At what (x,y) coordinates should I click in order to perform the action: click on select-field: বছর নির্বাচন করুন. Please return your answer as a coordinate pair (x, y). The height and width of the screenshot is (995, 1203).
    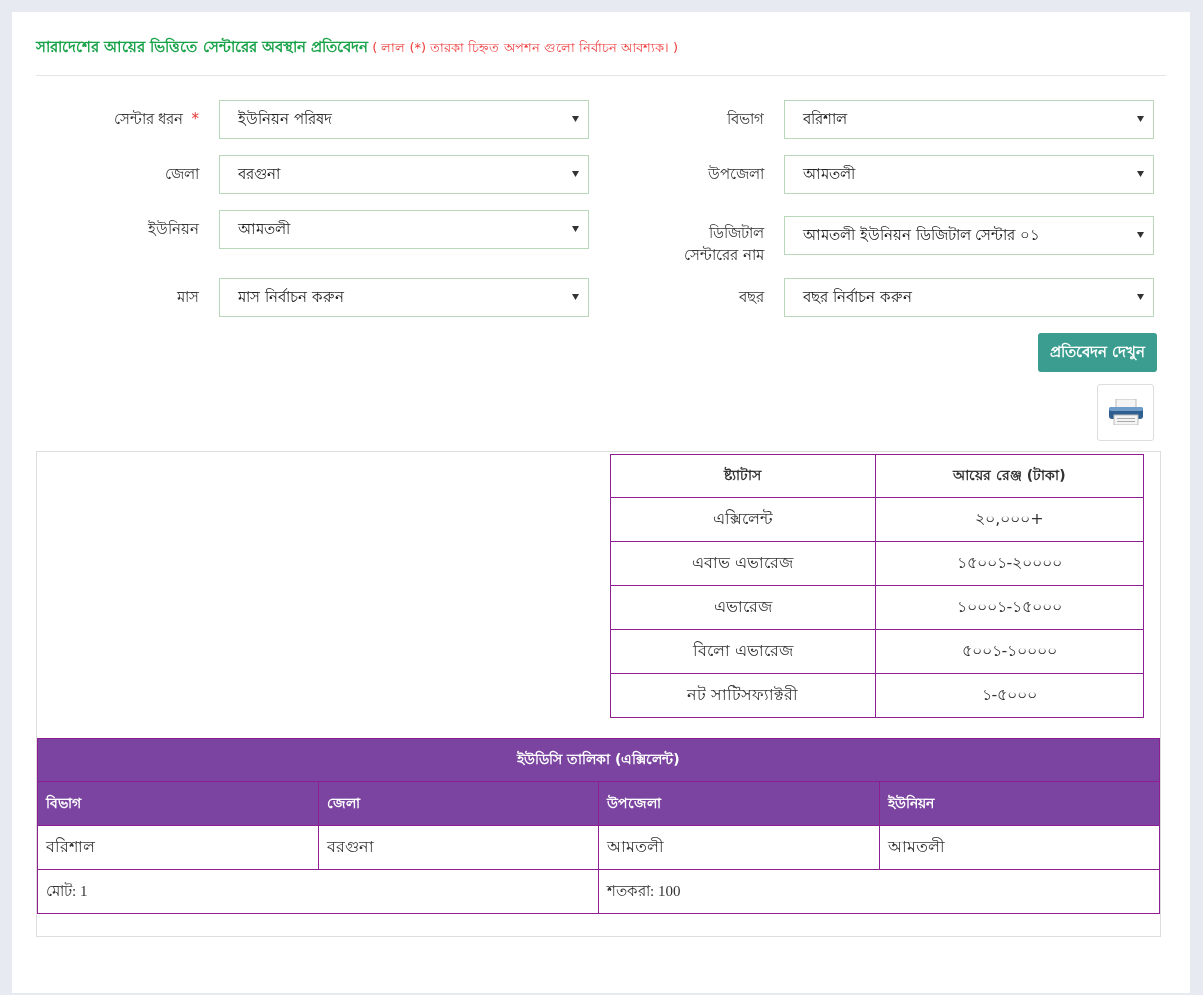
    Looking at the image, I should click on (969, 297).